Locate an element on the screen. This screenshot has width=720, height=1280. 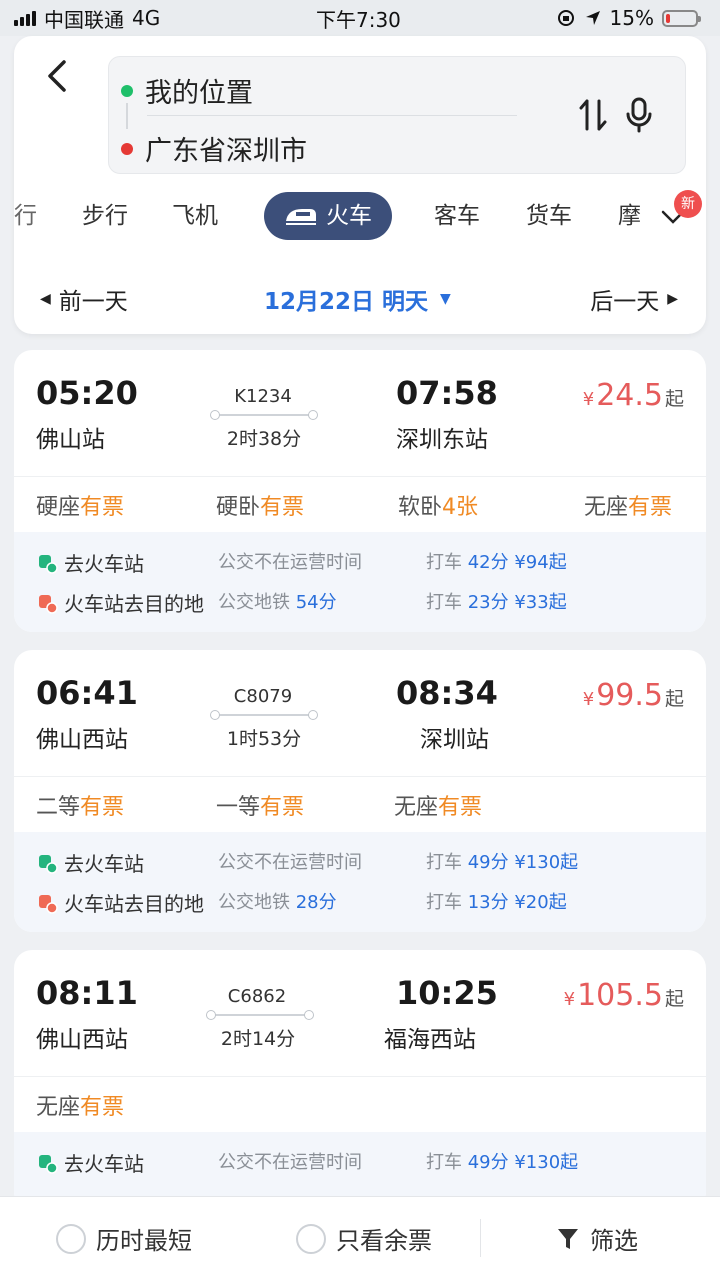
train-icon is located at coordinates (301, 217).